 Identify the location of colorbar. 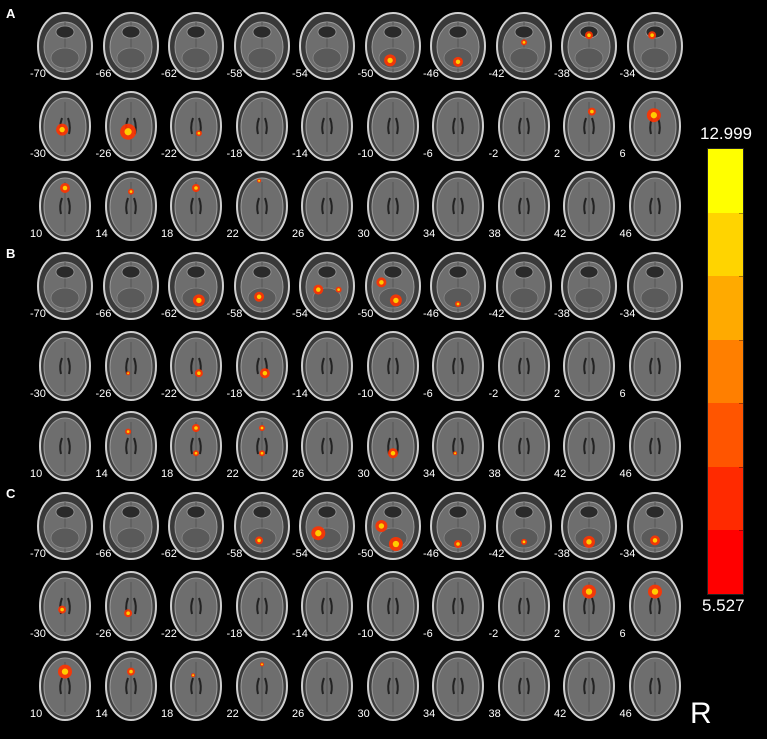
(725, 371).